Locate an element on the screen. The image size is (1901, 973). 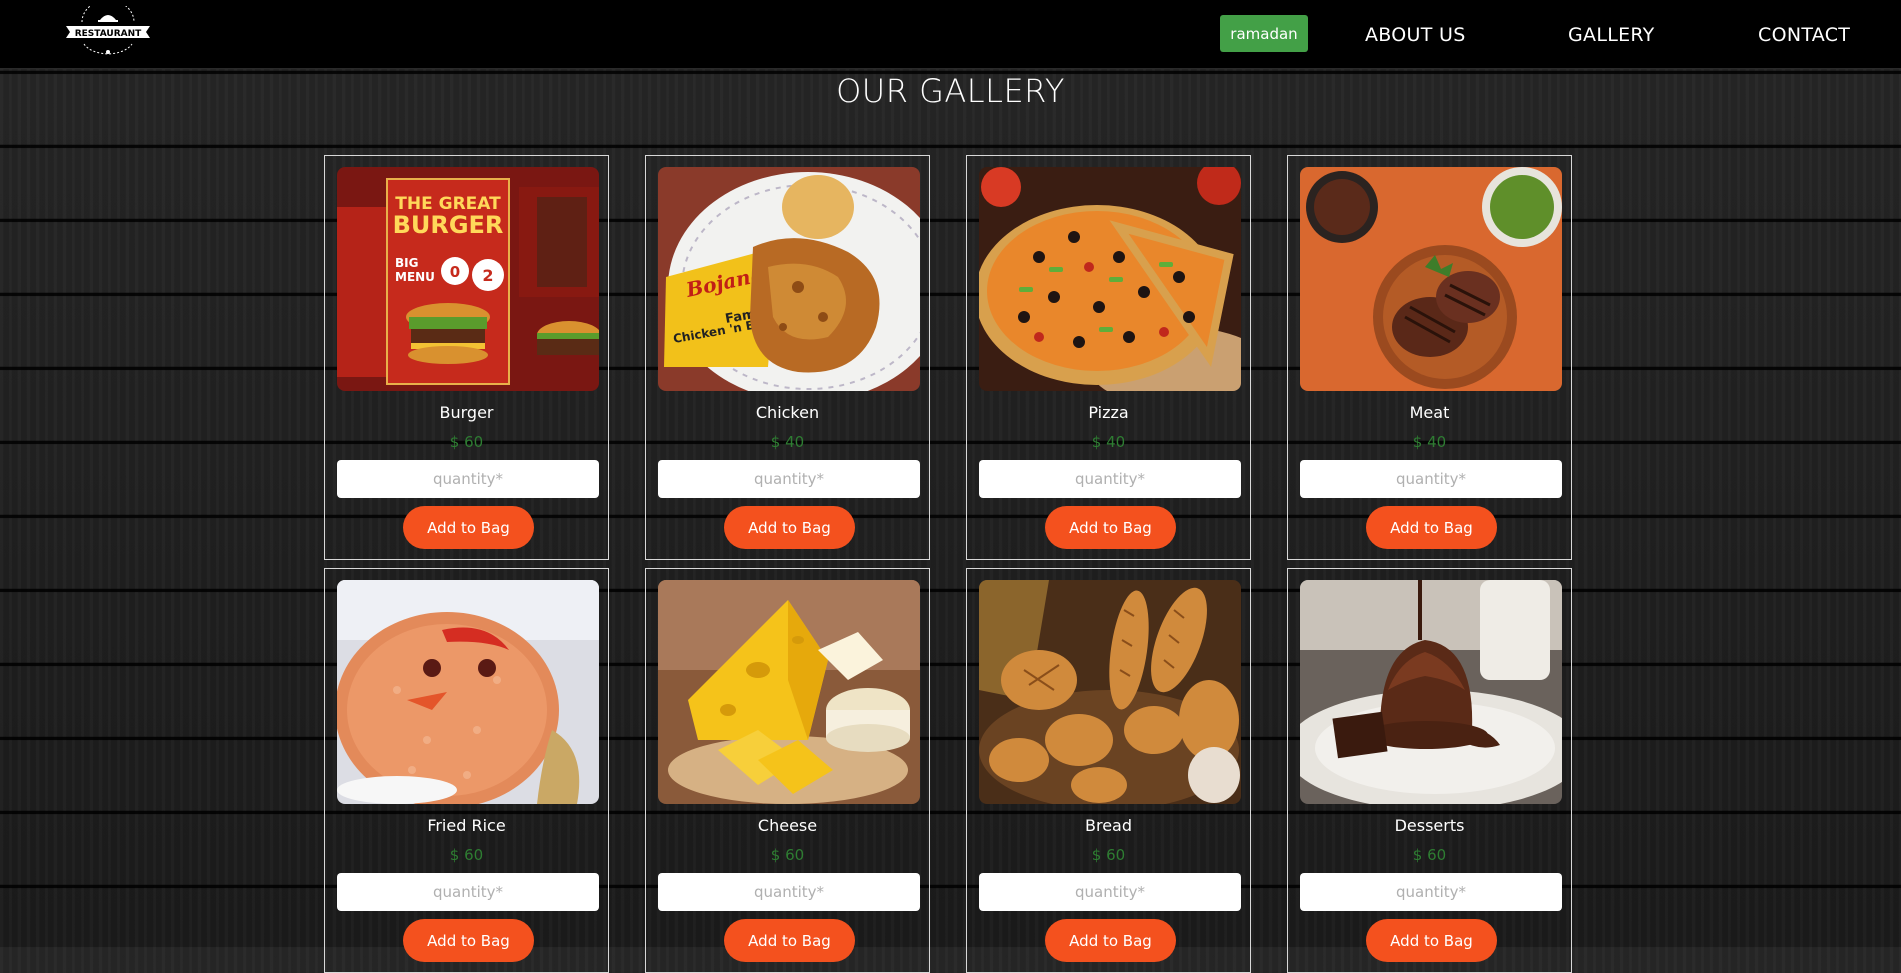
burger-image: THE GREAT BURGER BIG MENU 0 2 is located at coordinates (468, 279).